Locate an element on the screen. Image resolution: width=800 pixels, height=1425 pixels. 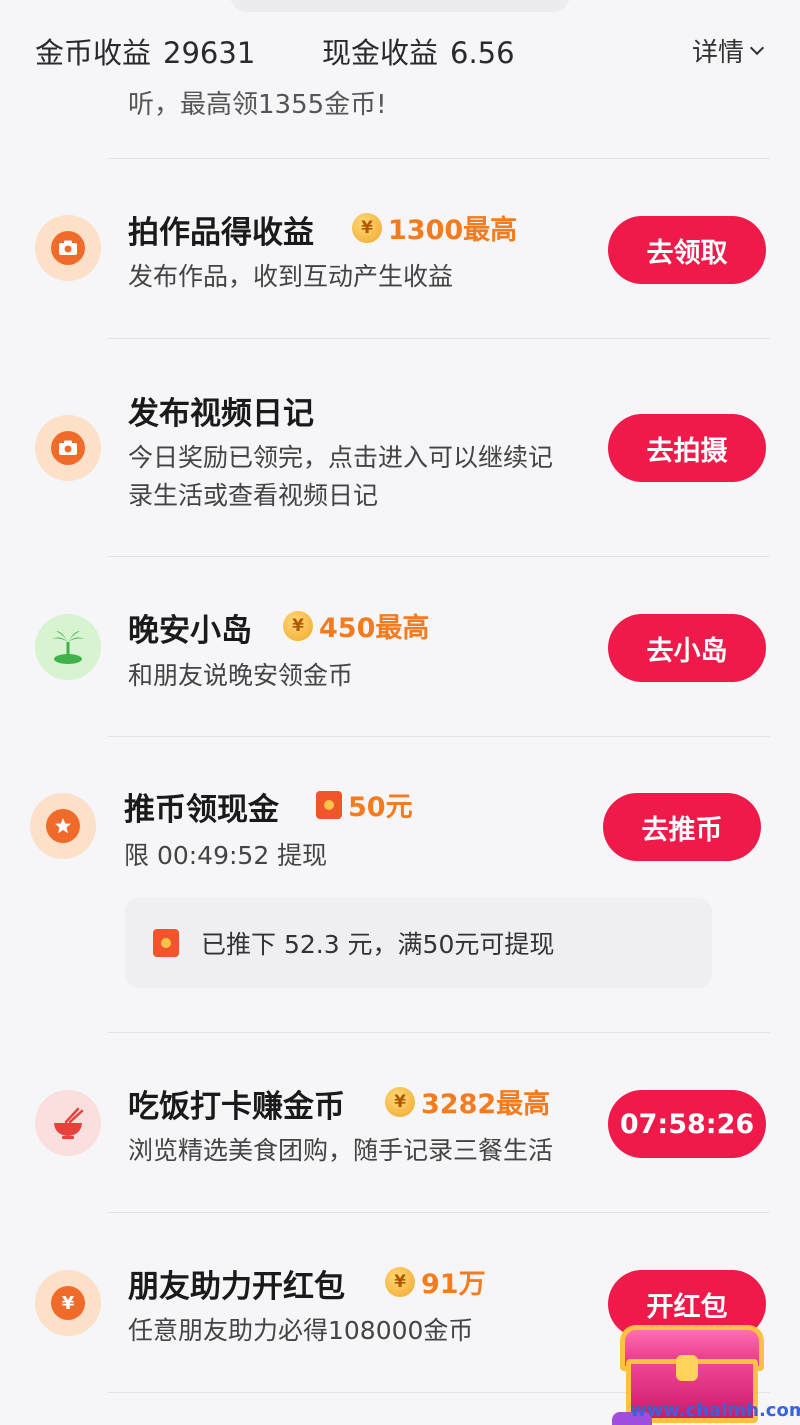
coin-earnings-label: 金币收益 is located at coordinates (93, 53).